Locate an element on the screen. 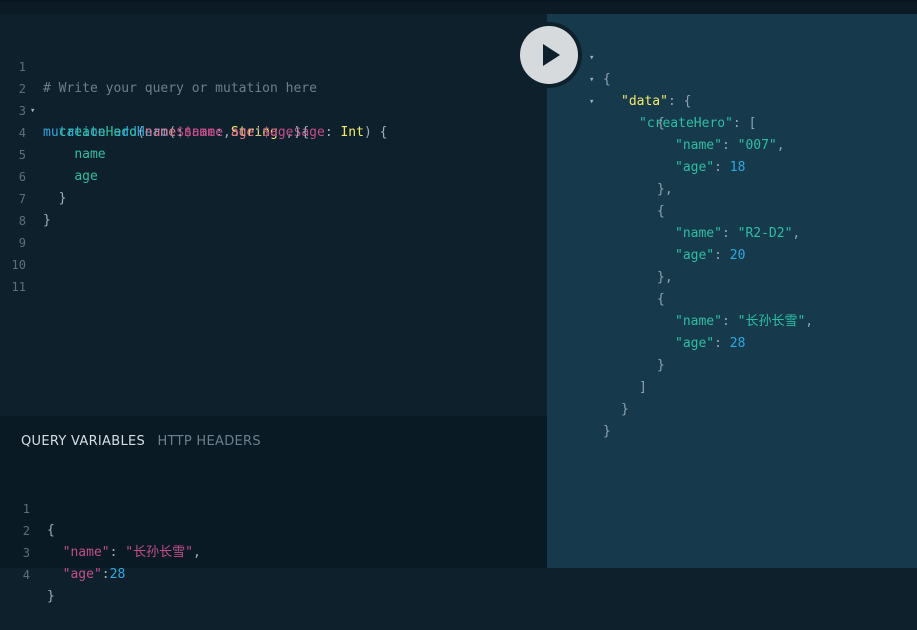 The image size is (917, 630). editor-line: 8 is located at coordinates (273, 208).